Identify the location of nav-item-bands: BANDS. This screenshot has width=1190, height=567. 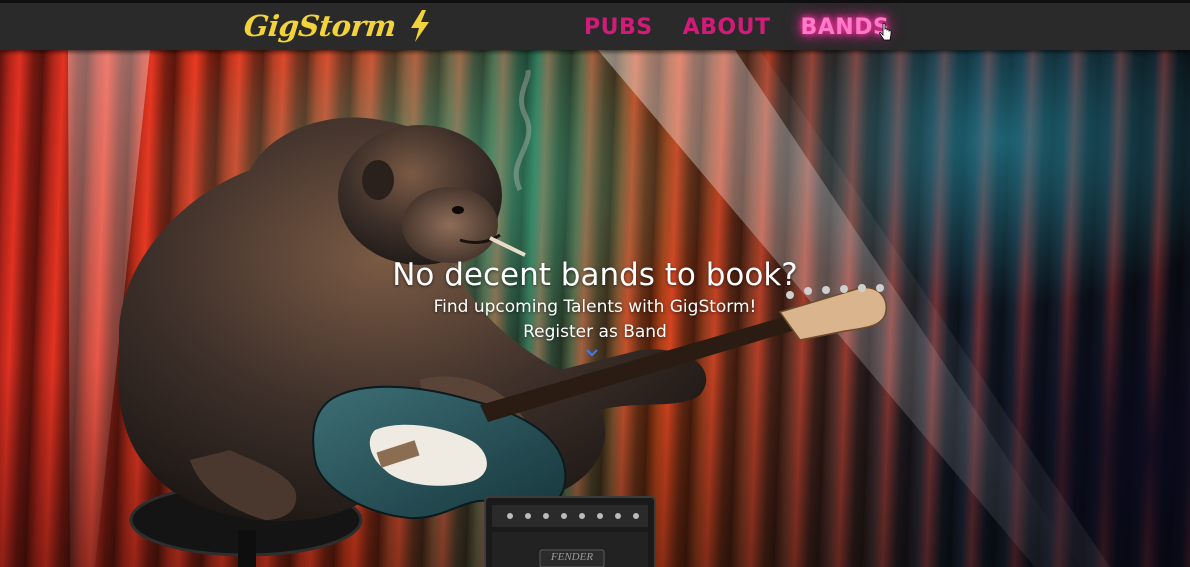
(844, 28).